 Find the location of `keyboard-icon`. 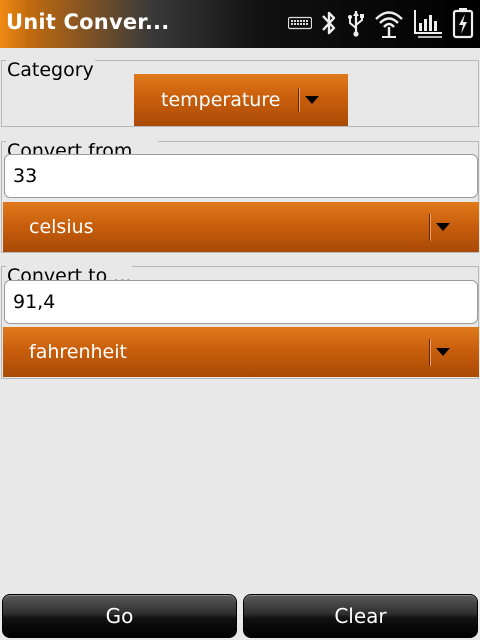

keyboard-icon is located at coordinates (300, 23).